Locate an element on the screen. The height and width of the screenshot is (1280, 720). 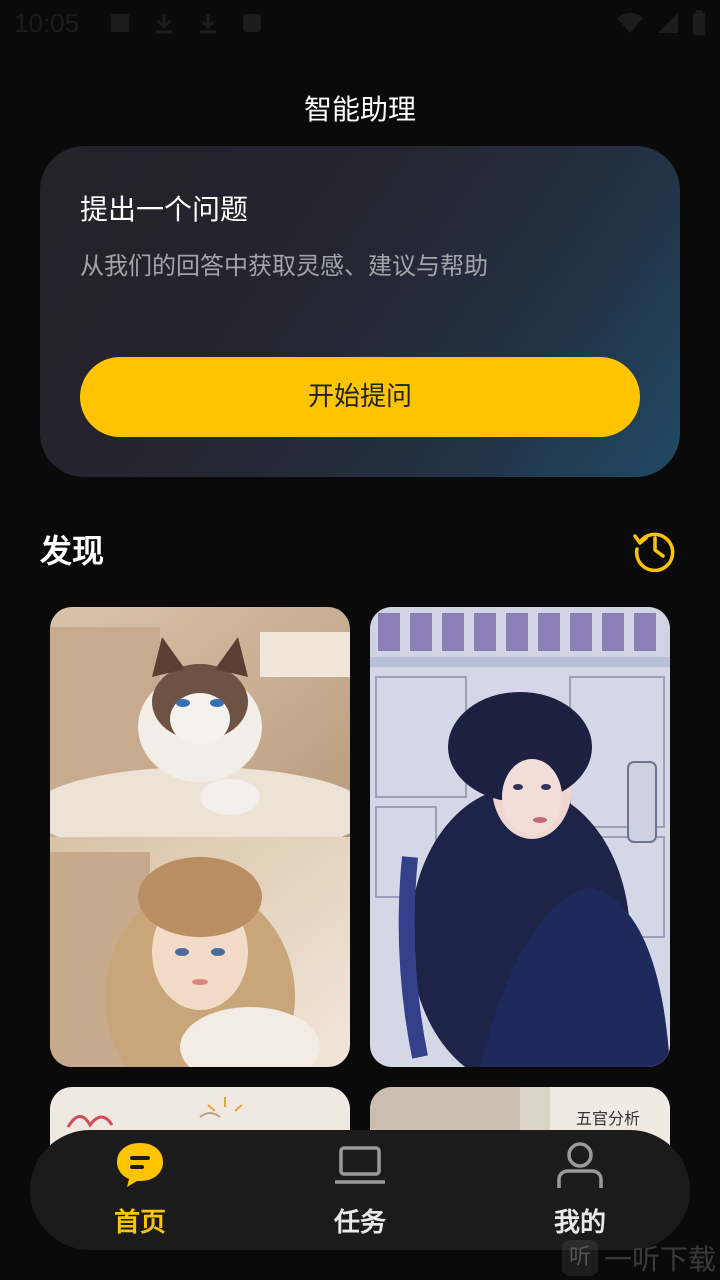
status-bar: 10:05 is located at coordinates (360, 24).